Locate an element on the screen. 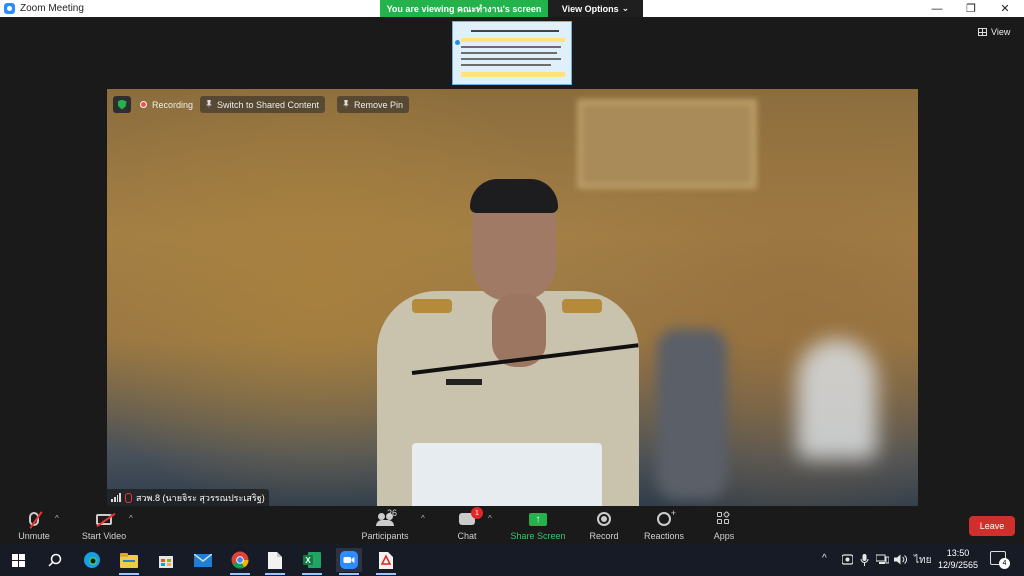 This screenshot has width=1024, height=576. apps-label: Apps is located at coordinates (724, 536).